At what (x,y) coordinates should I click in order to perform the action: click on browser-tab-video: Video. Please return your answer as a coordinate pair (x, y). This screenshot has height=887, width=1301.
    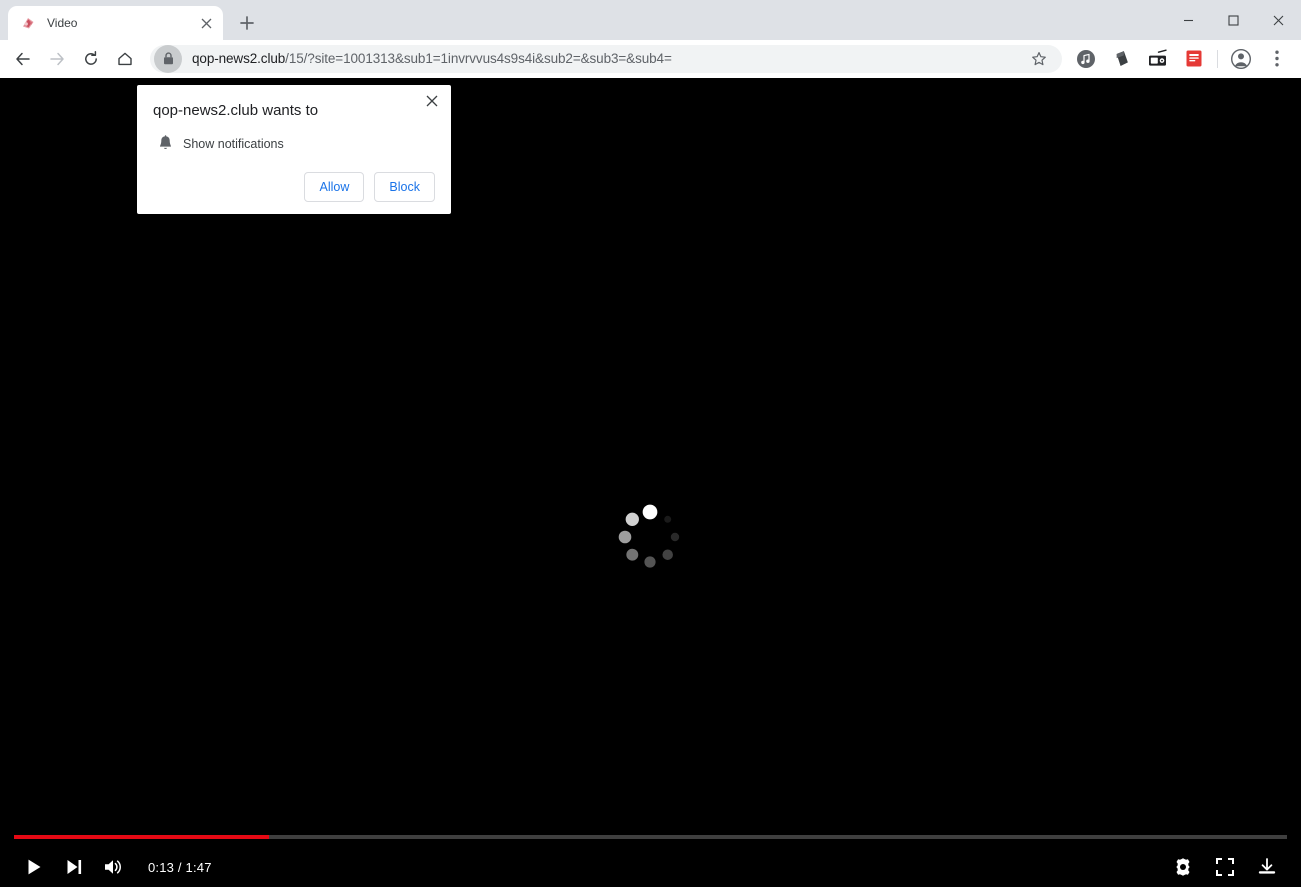
    Looking at the image, I should click on (115, 23).